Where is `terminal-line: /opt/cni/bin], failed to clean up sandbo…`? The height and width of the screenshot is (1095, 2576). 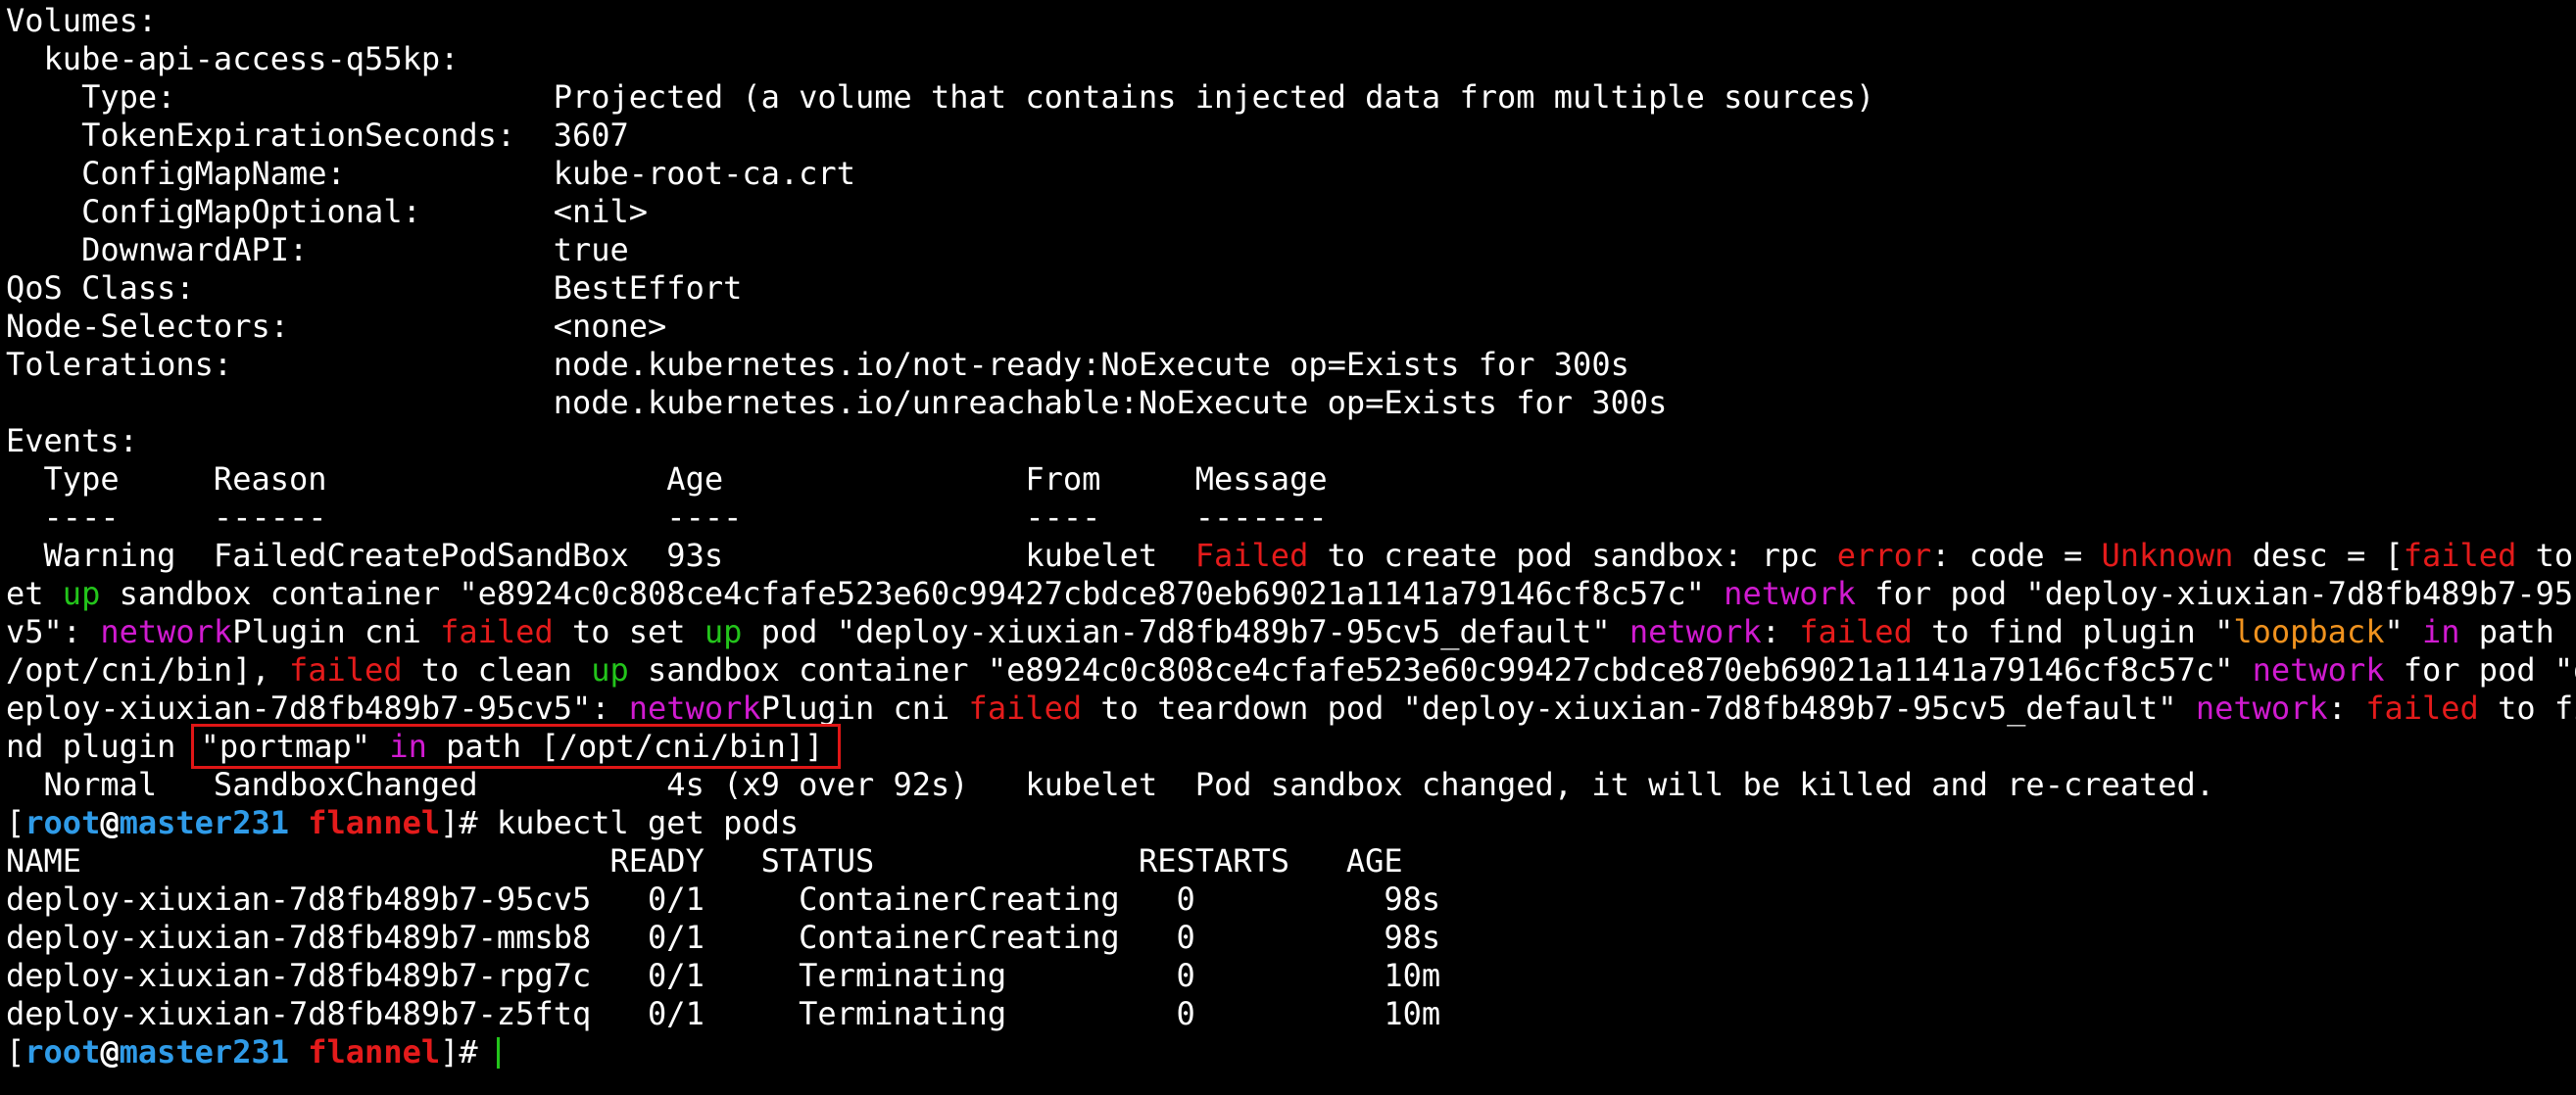
terminal-line: /opt/cni/bin], failed to clean up sandbo… is located at coordinates (1291, 670).